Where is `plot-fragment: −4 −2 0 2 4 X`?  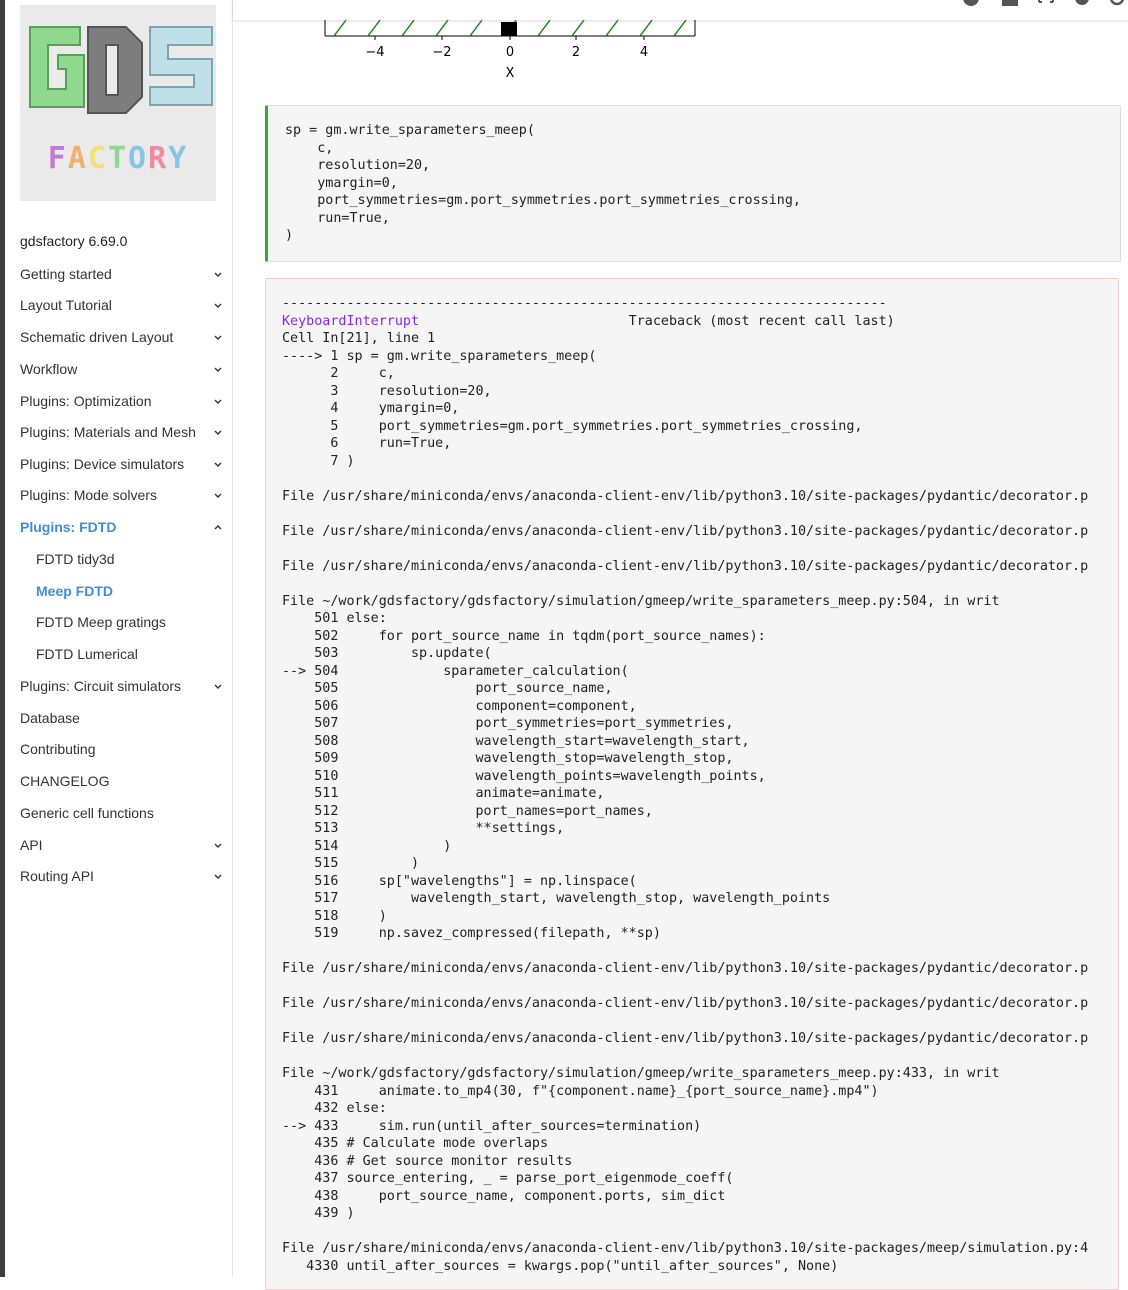
plot-fragment: −4 −2 0 2 4 X is located at coordinates (510, 50).